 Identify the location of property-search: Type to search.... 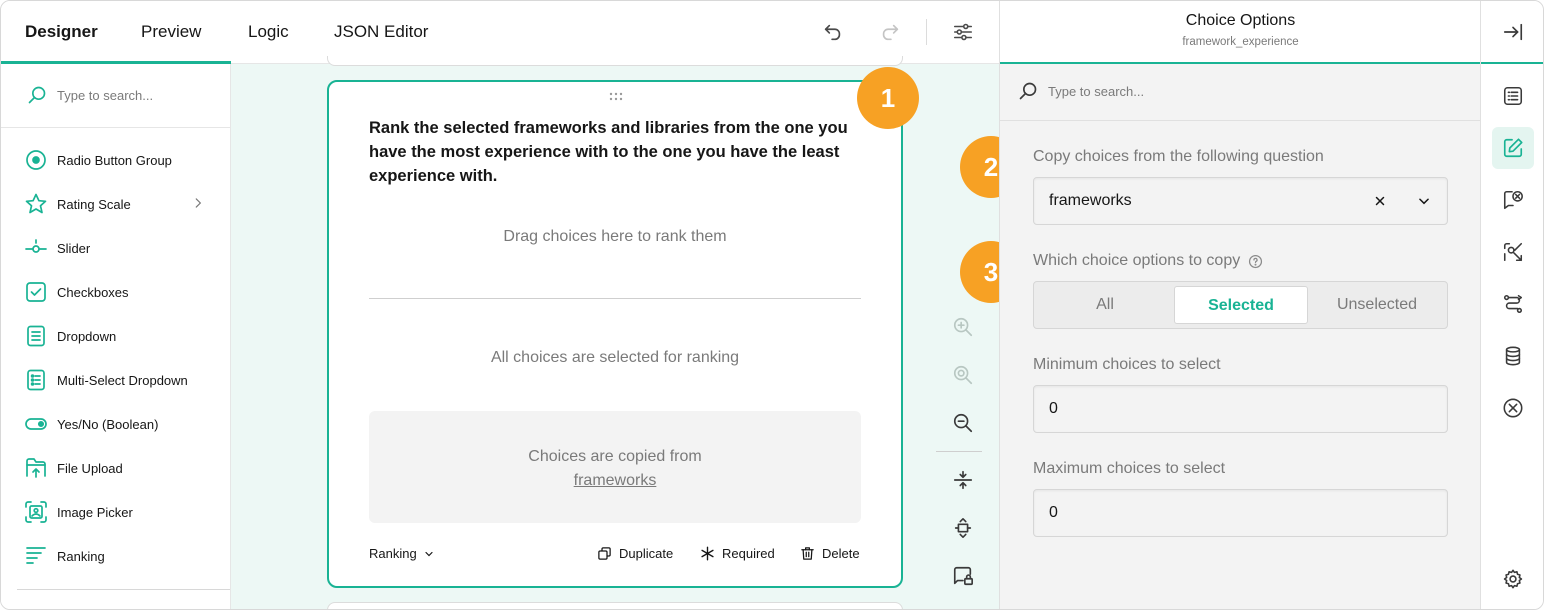
(1240, 92).